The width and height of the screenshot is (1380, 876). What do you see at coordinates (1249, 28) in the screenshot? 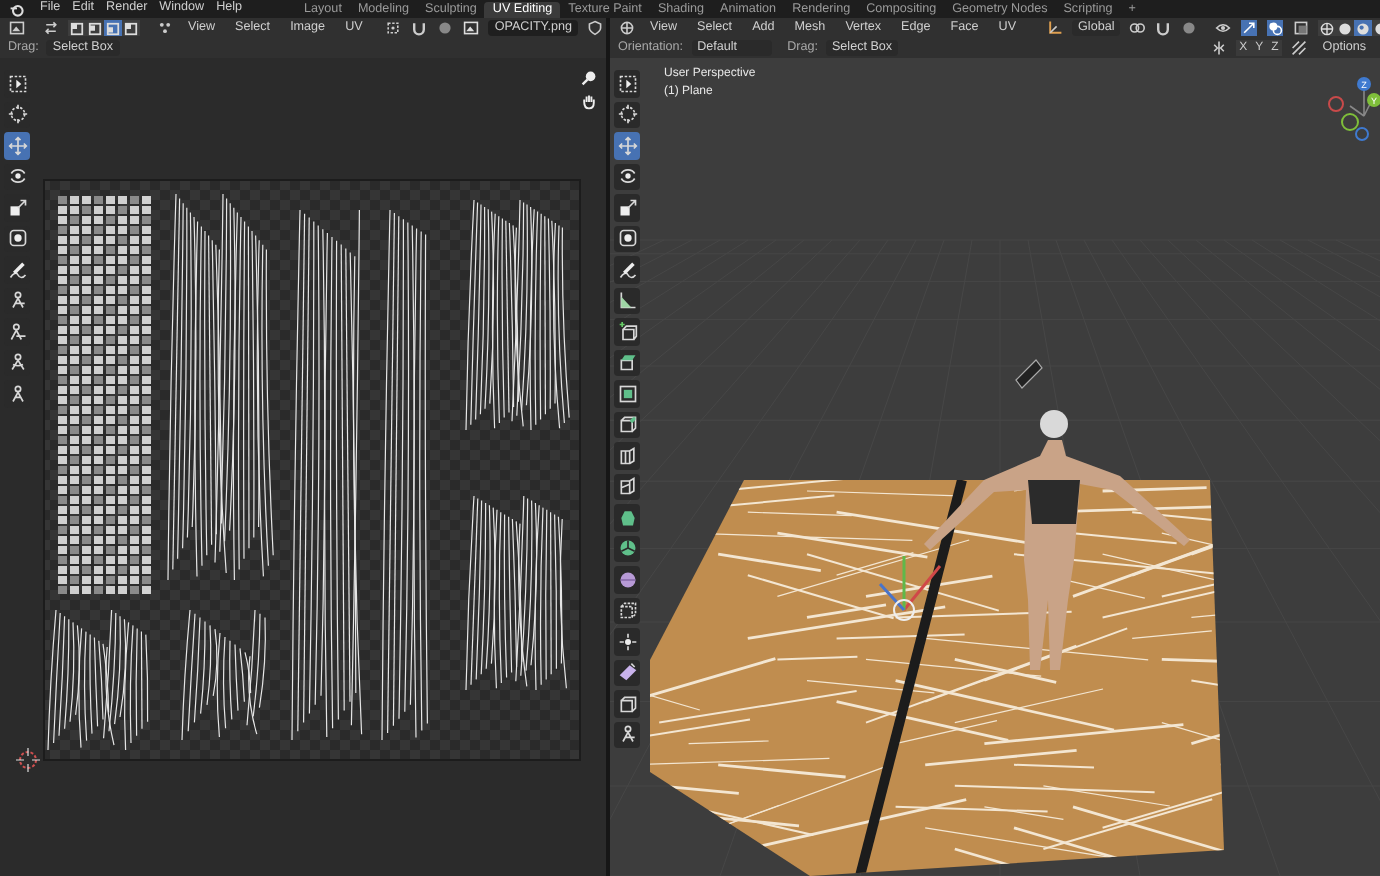
I see `gizmo-toggle-icon` at bounding box center [1249, 28].